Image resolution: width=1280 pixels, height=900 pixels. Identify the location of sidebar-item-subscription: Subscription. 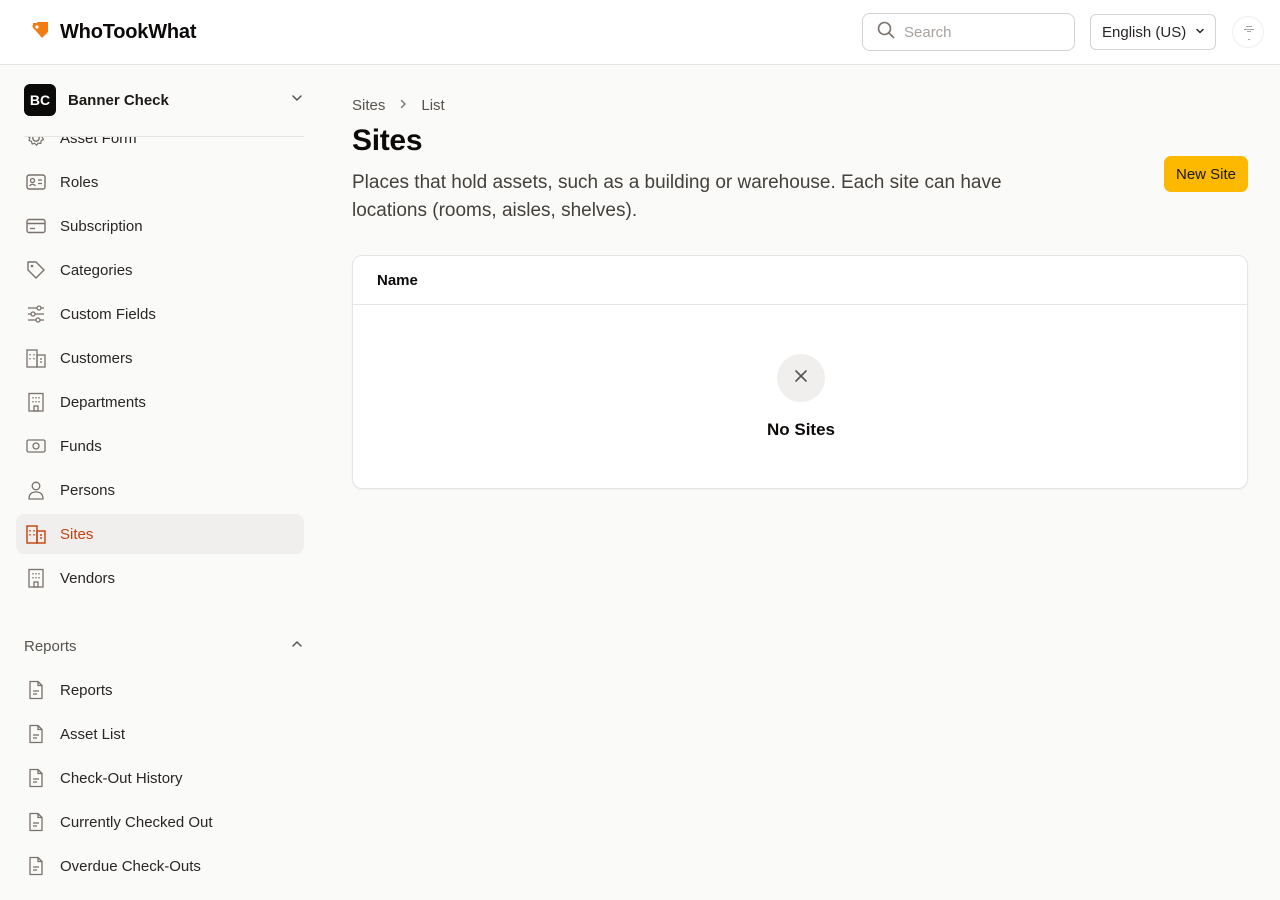
(160, 226).